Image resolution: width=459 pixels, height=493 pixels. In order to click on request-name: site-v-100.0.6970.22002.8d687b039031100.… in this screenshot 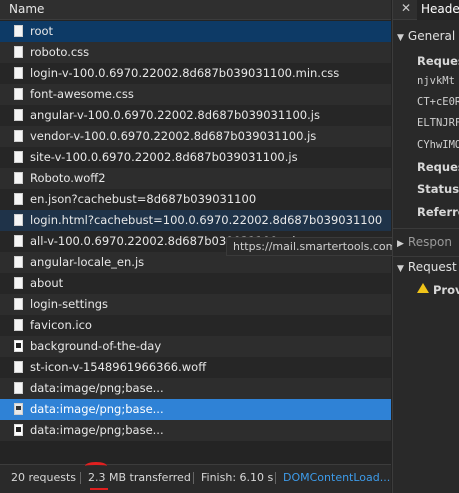, I will do `click(164, 157)`.